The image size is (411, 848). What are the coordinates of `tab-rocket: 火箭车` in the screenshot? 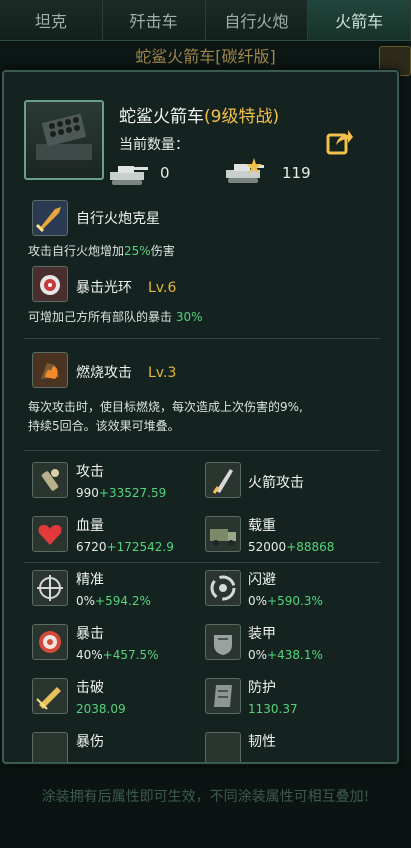 It's located at (359, 20).